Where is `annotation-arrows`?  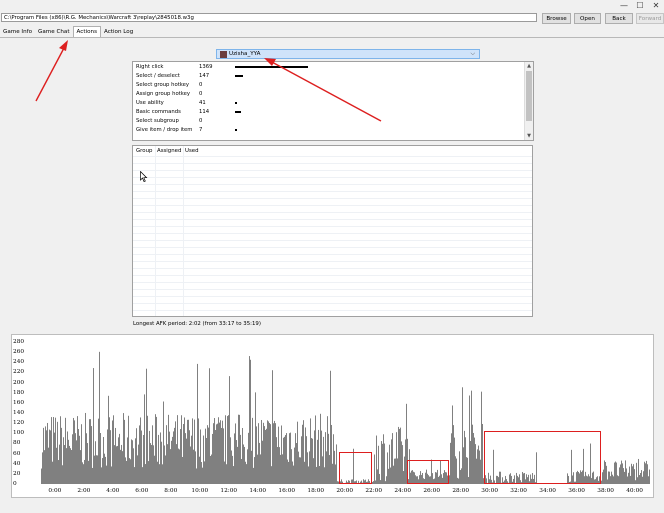 annotation-arrows is located at coordinates (208, 81).